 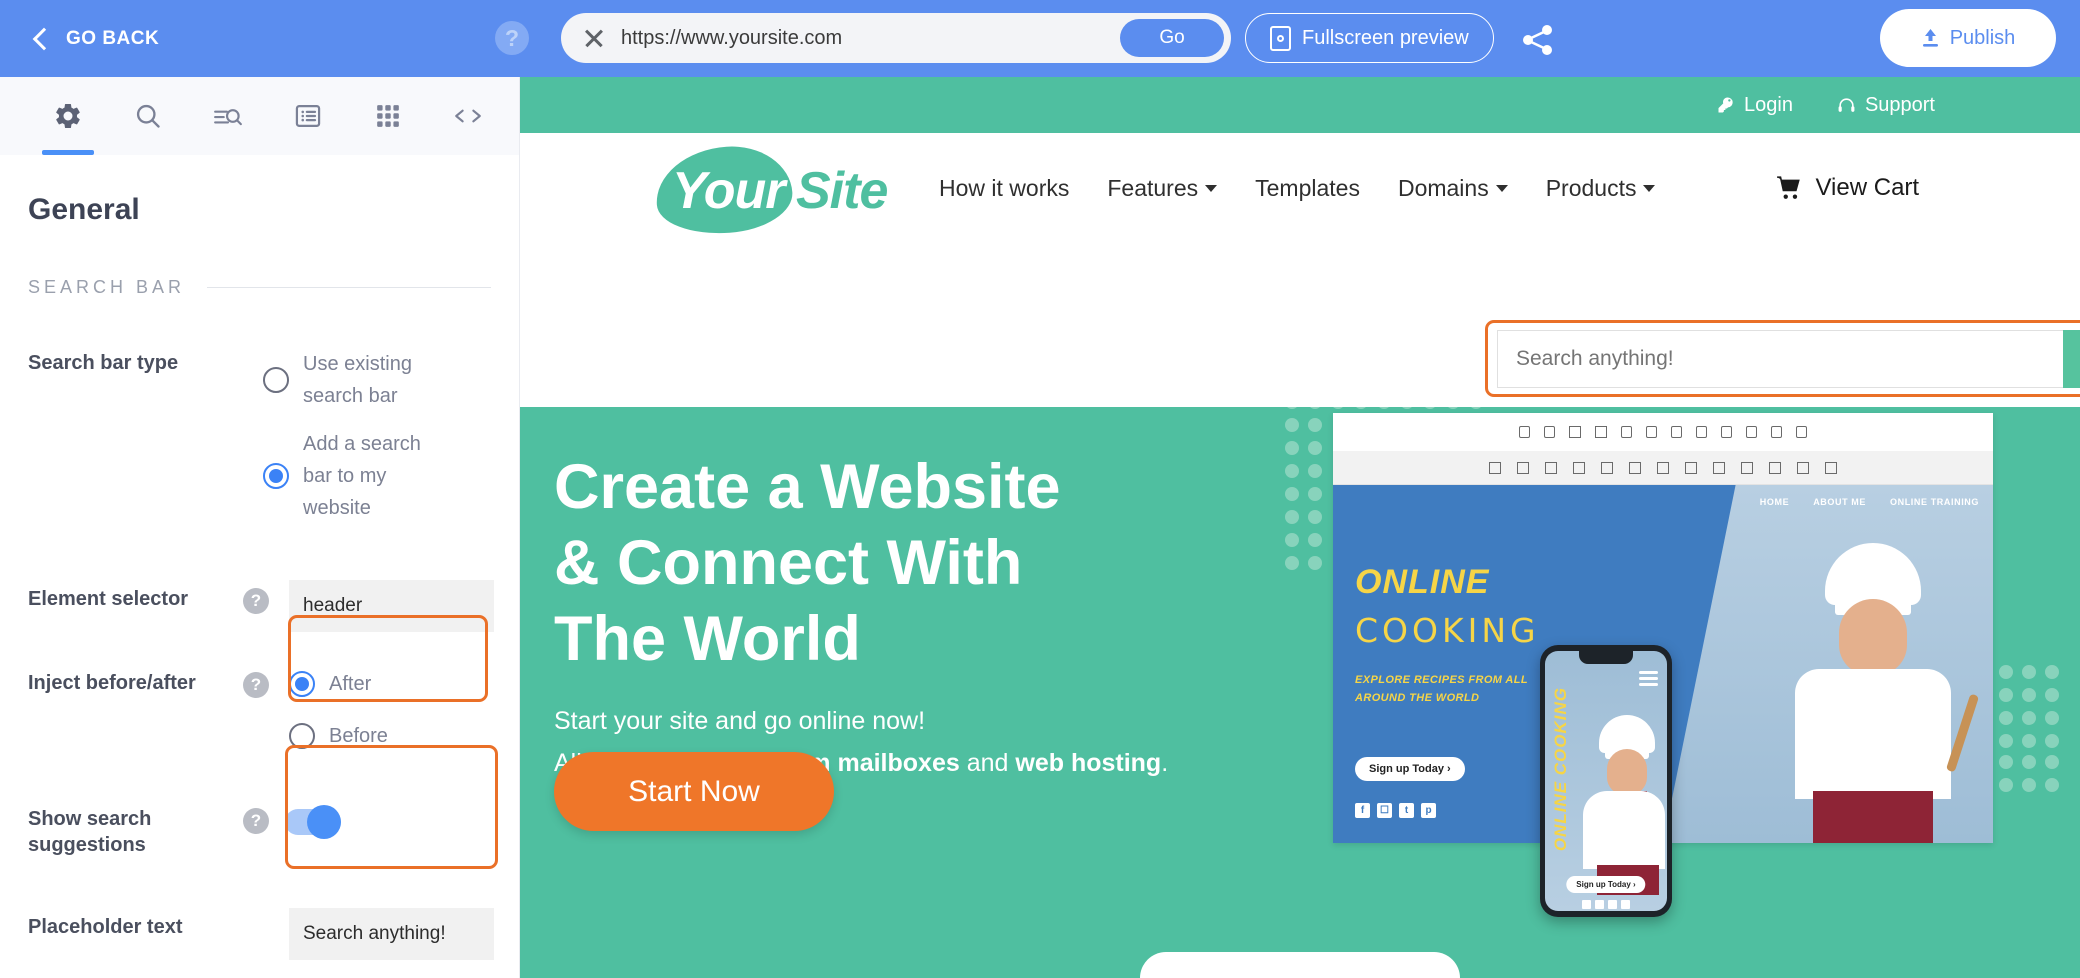 I want to click on radio-label: Use existing search bar, so click(x=357, y=380).